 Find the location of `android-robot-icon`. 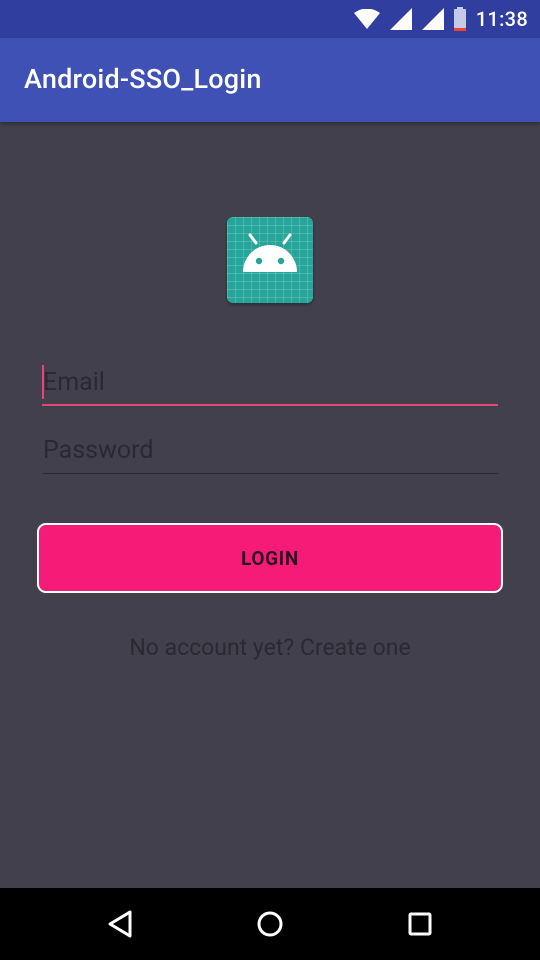

android-robot-icon is located at coordinates (270, 252).